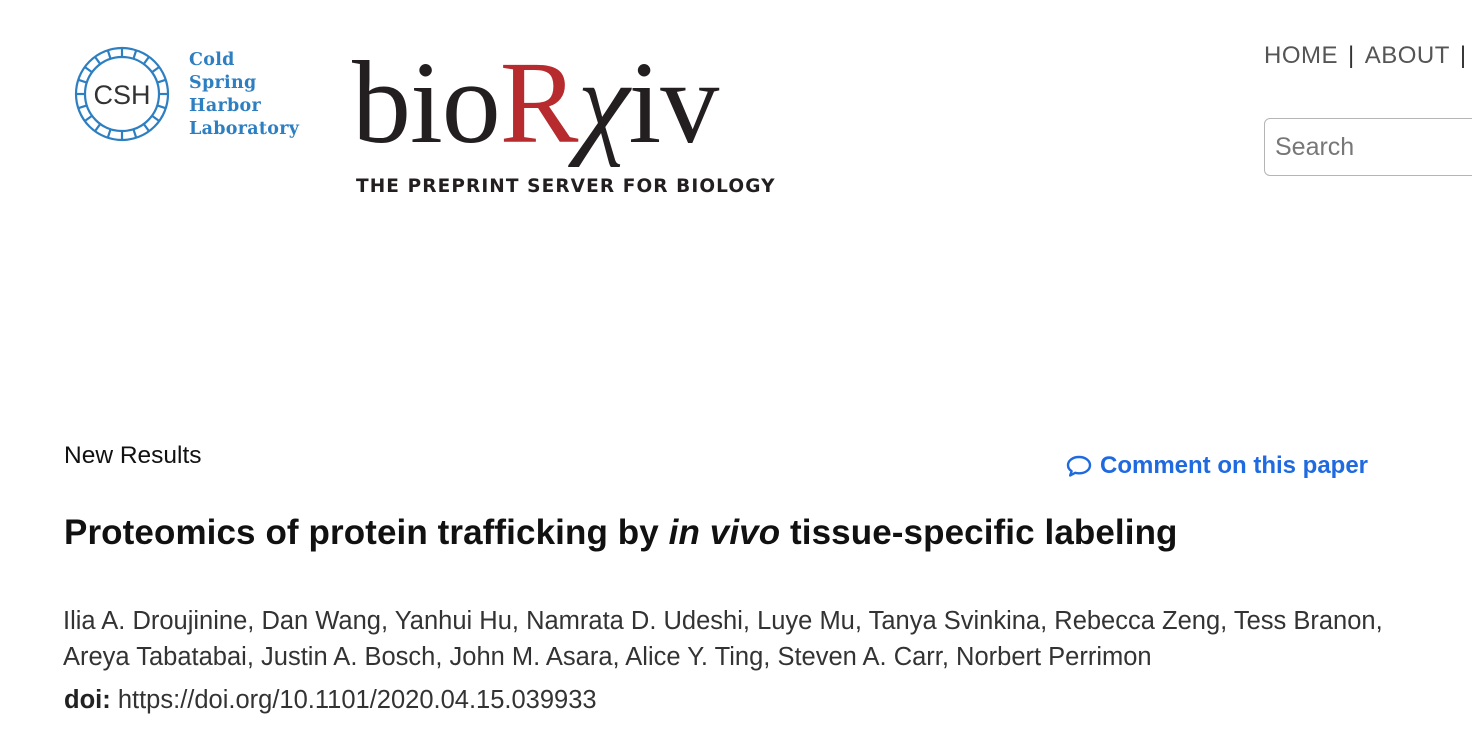  Describe the element at coordinates (603, 102) in the screenshot. I see `wordmark-chi: χ` at that location.